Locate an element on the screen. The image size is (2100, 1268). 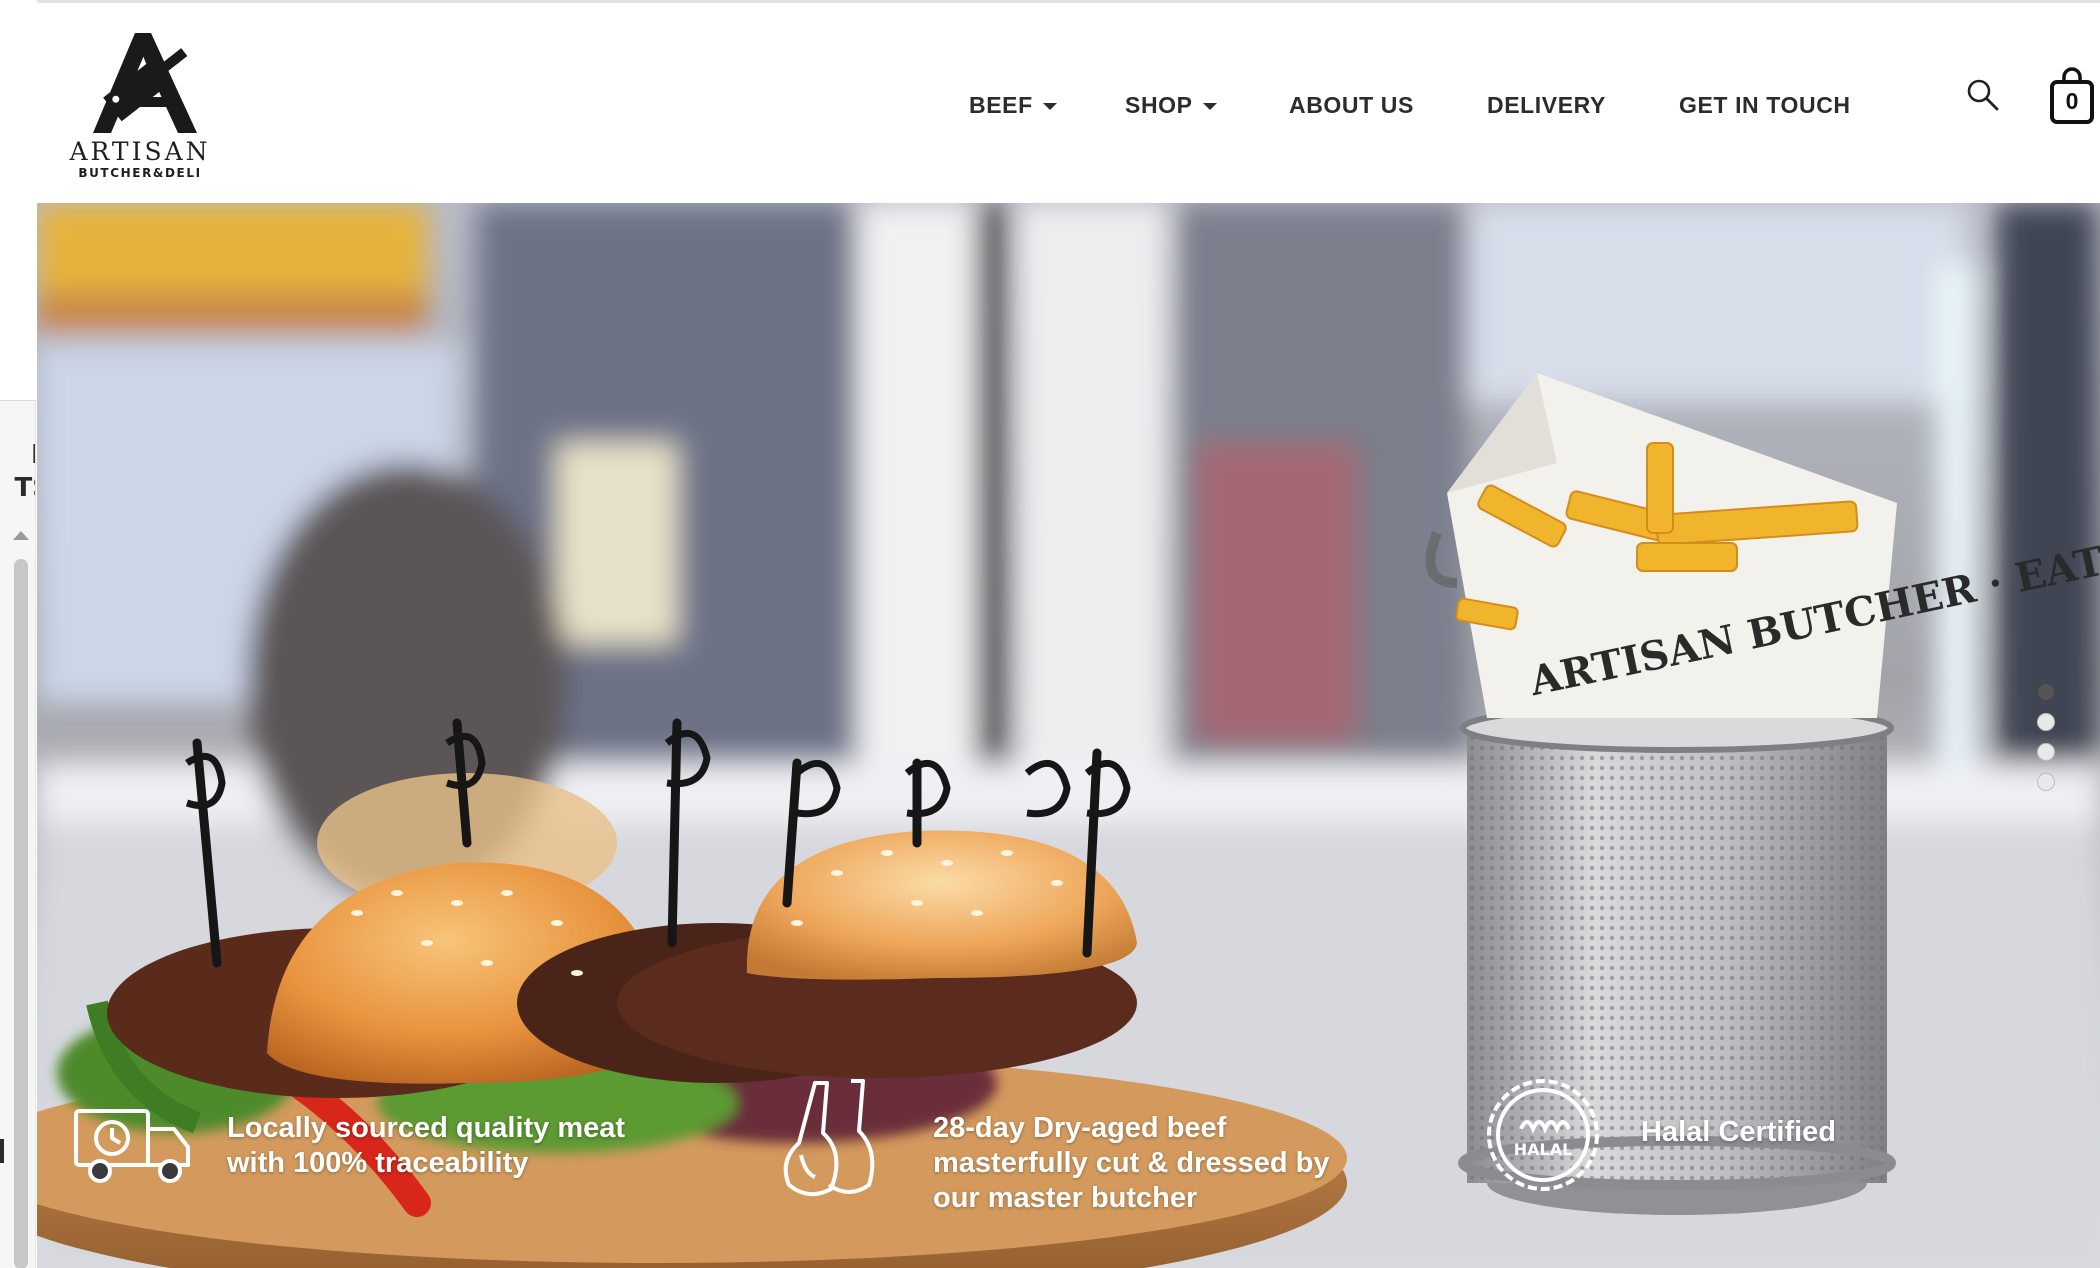
nav-item-label: BEEF is located at coordinates (1001, 105).